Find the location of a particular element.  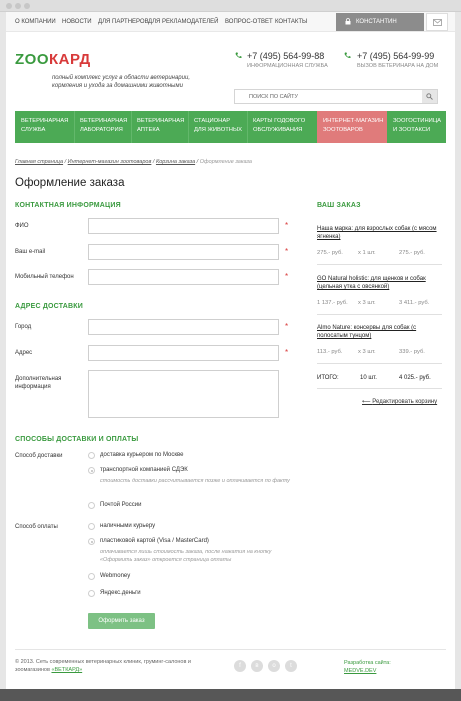

vet-call-phone-caption: ВЫЗОВ ВЕТЕРИНАРА НА ДОМ is located at coordinates (398, 66).